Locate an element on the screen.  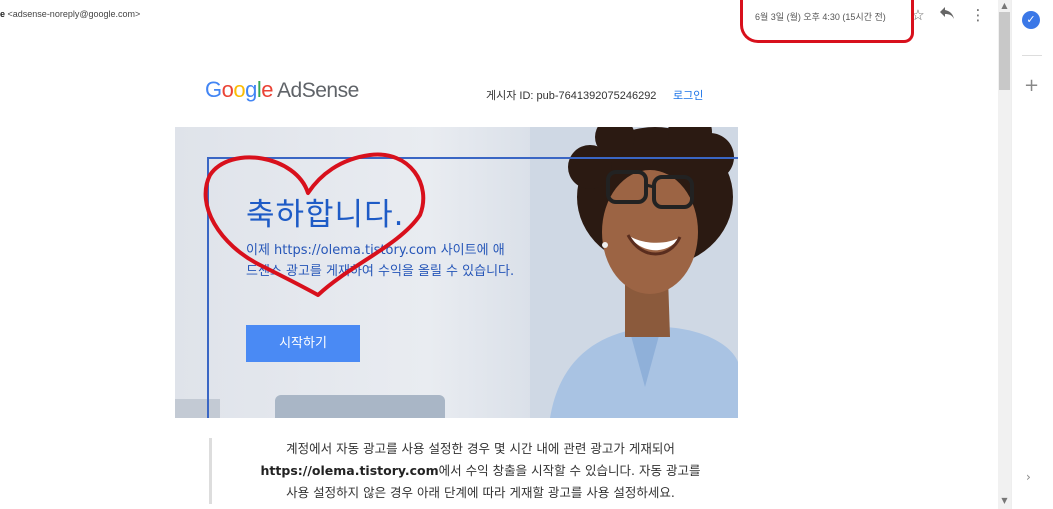
sender-email: <adsense-noreply@google.com> is located at coordinates (74, 14).